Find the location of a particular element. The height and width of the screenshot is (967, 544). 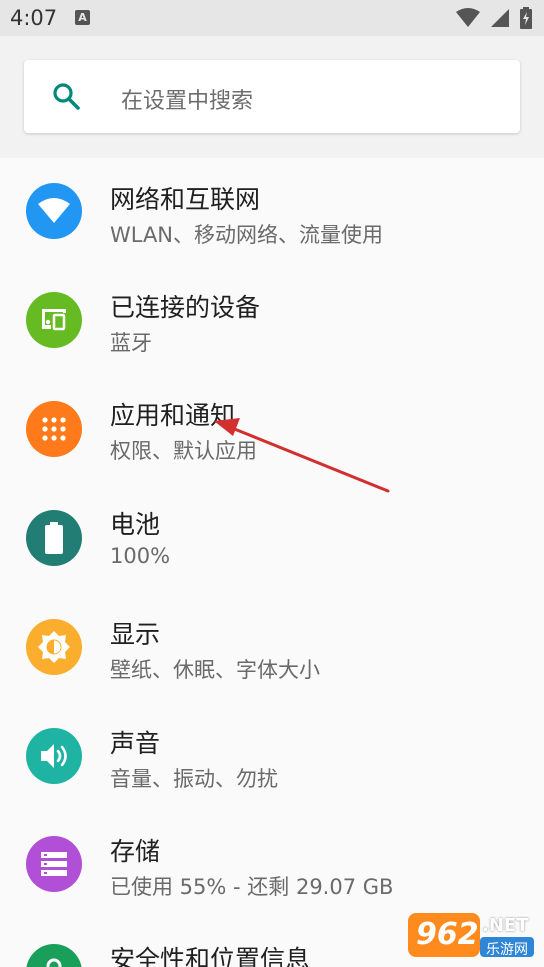

volume-icon is located at coordinates (54, 756).